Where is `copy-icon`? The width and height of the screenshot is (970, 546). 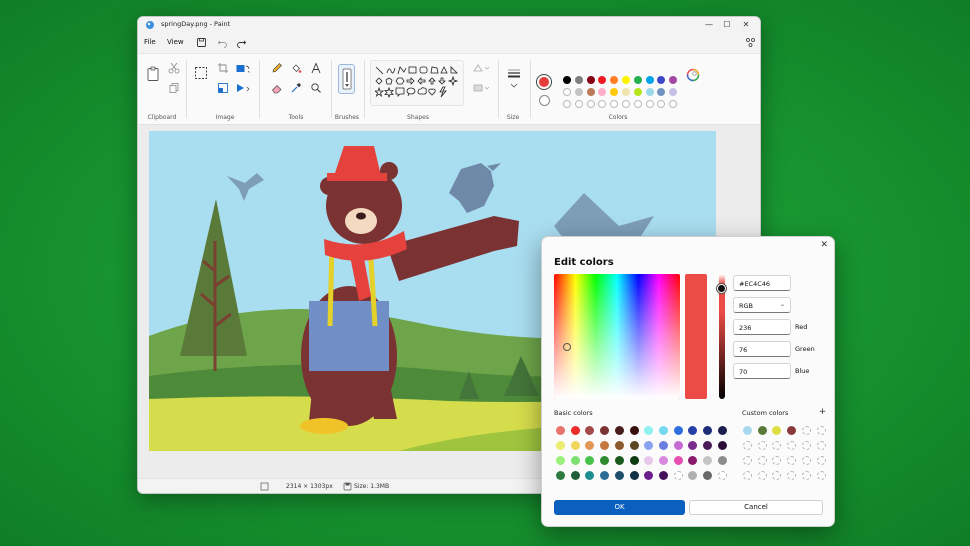 copy-icon is located at coordinates (174, 88).